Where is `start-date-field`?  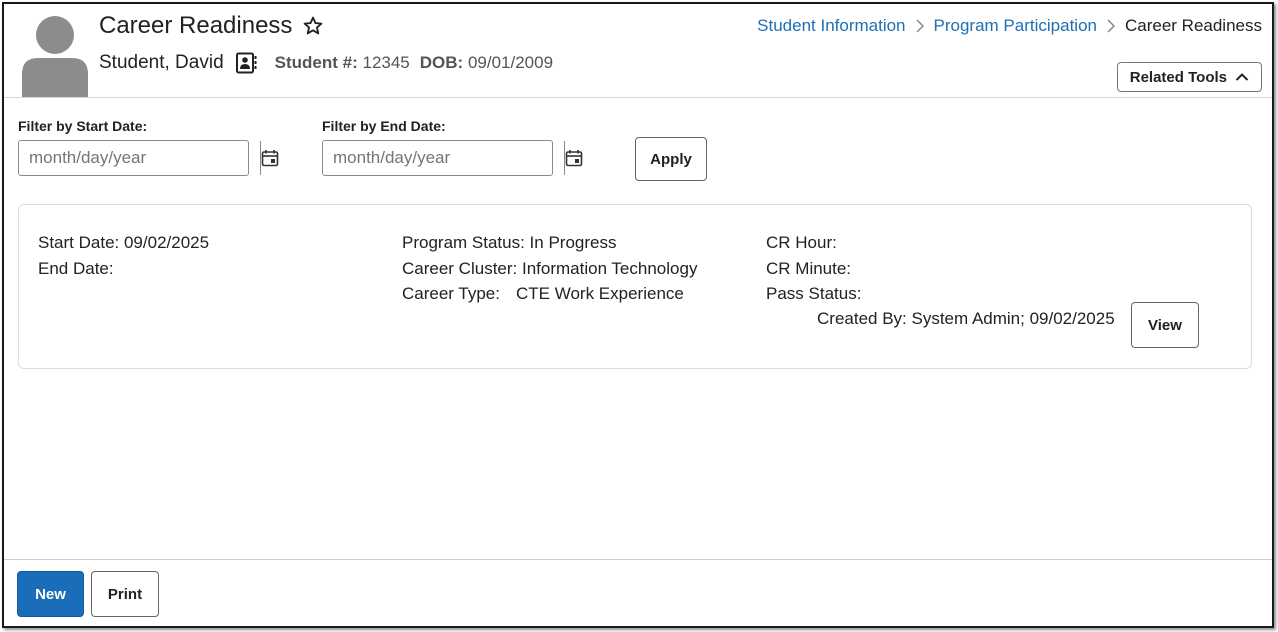
start-date-field is located at coordinates (148, 158).